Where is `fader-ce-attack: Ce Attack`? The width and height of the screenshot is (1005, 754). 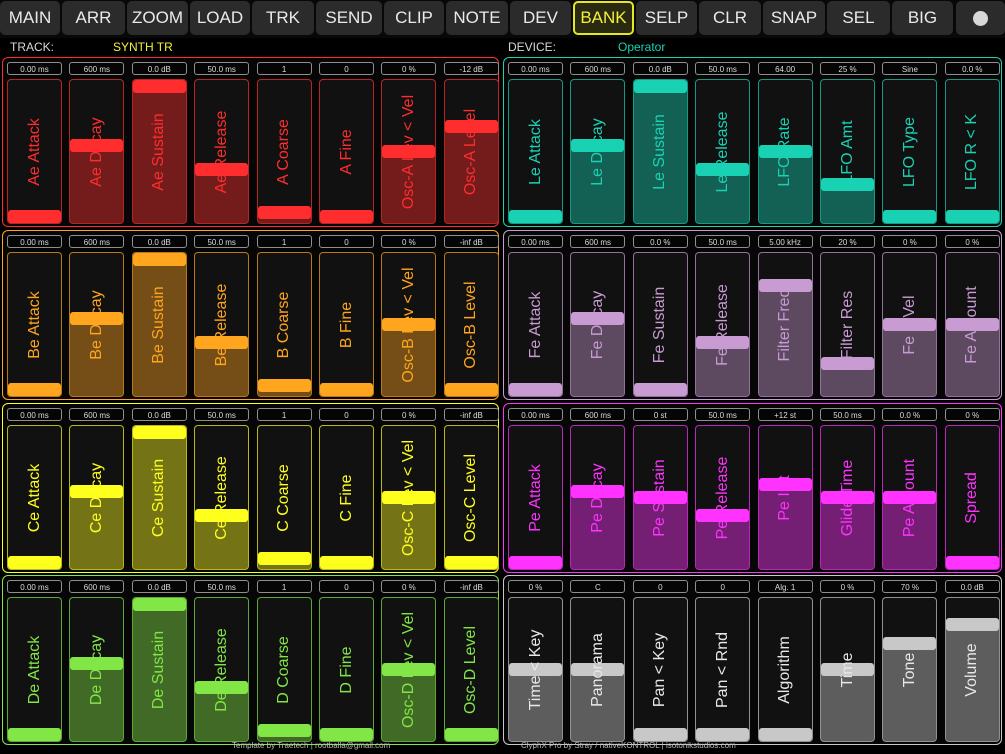 fader-ce-attack: Ce Attack is located at coordinates (34, 497).